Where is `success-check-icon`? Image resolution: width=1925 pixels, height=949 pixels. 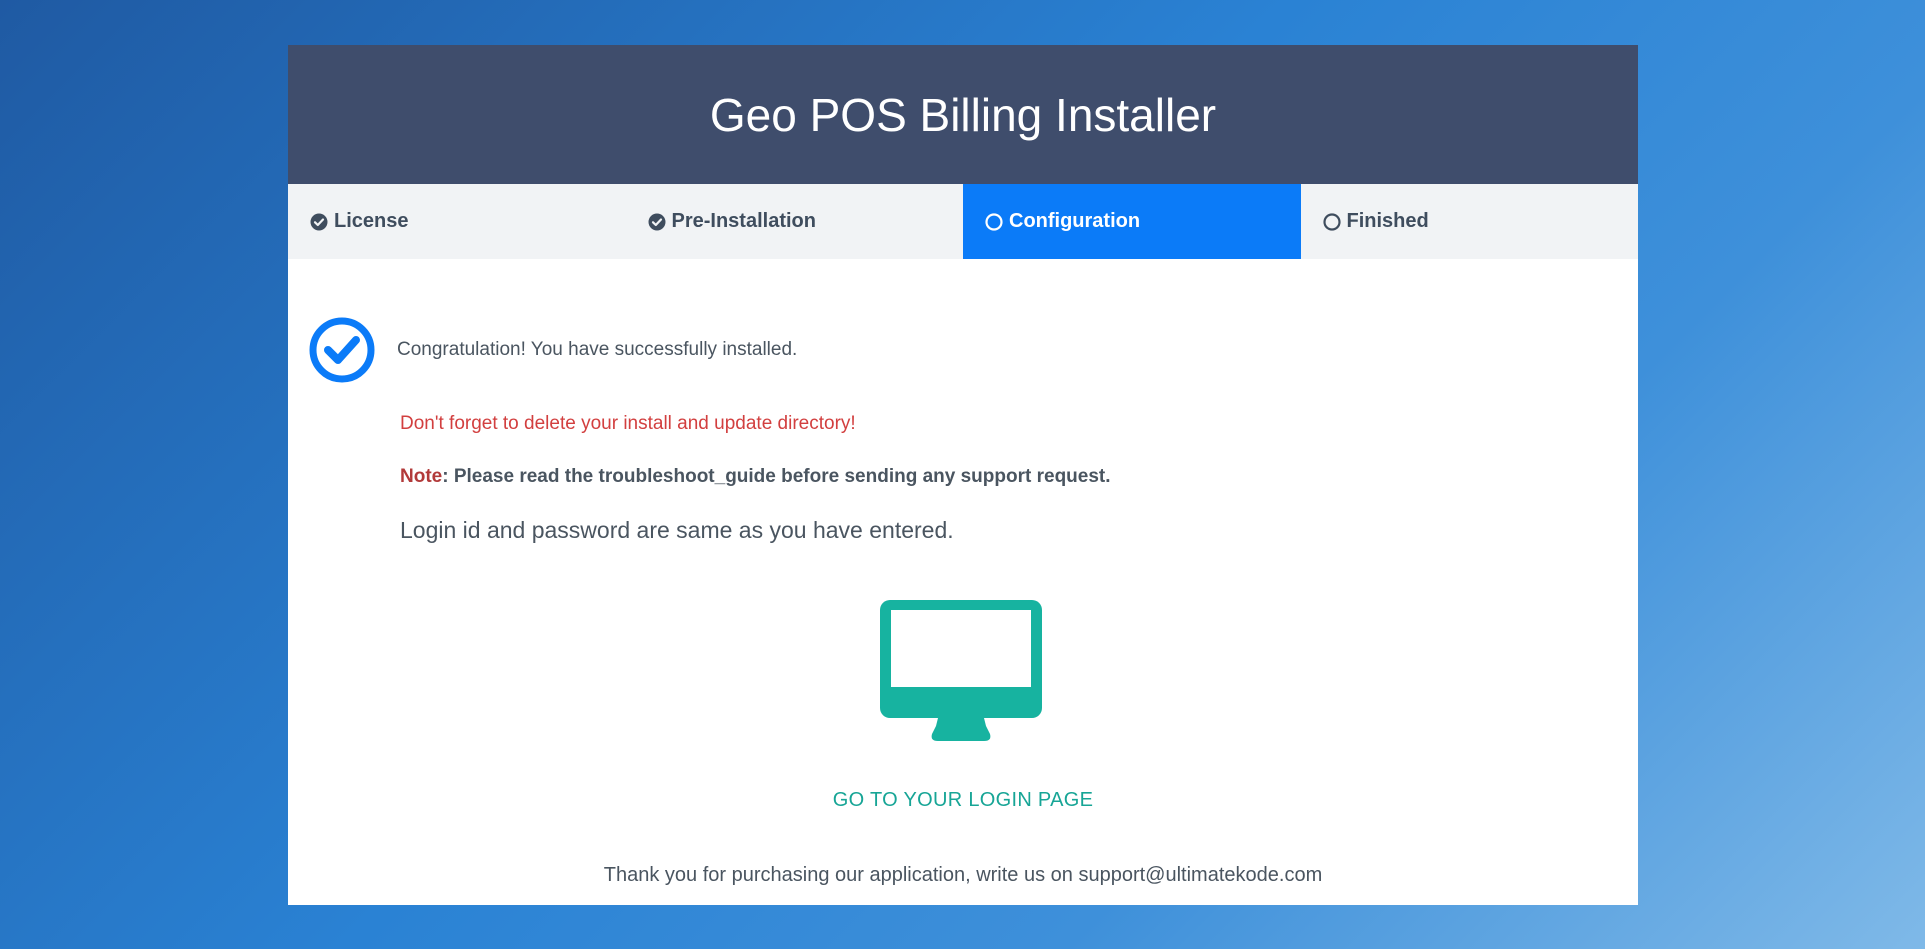
success-check-icon is located at coordinates (342, 350).